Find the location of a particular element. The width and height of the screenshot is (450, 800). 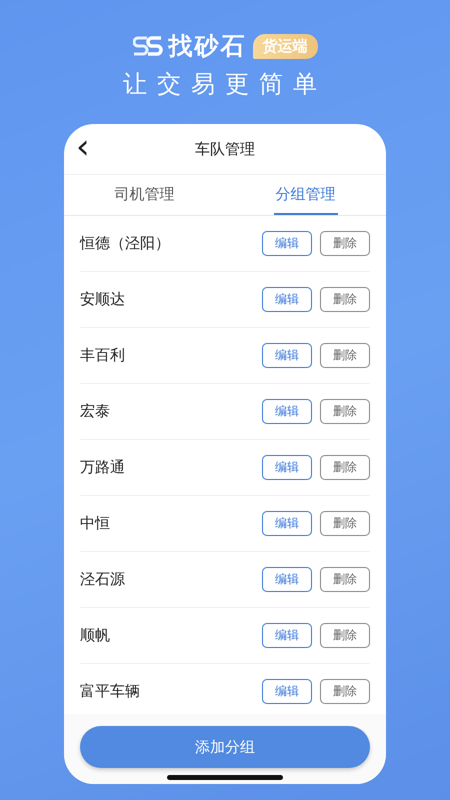

add-group-button: 添加分组 is located at coordinates (225, 747).